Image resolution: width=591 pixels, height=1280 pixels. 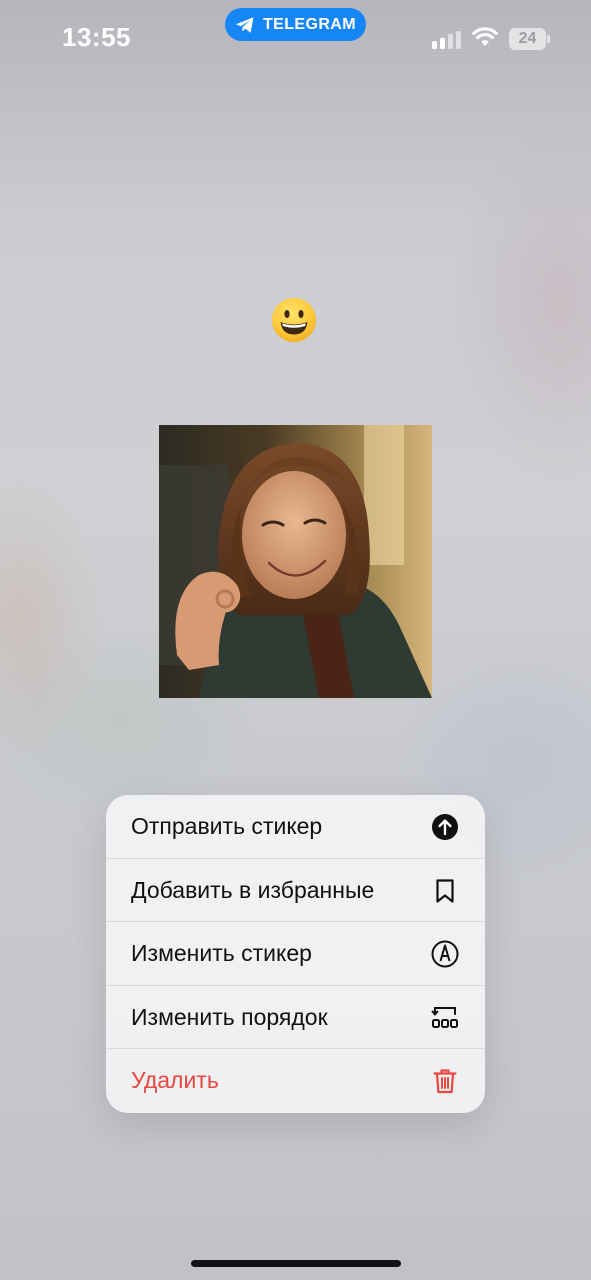 I want to click on status-time: 13:55, so click(x=96, y=37).